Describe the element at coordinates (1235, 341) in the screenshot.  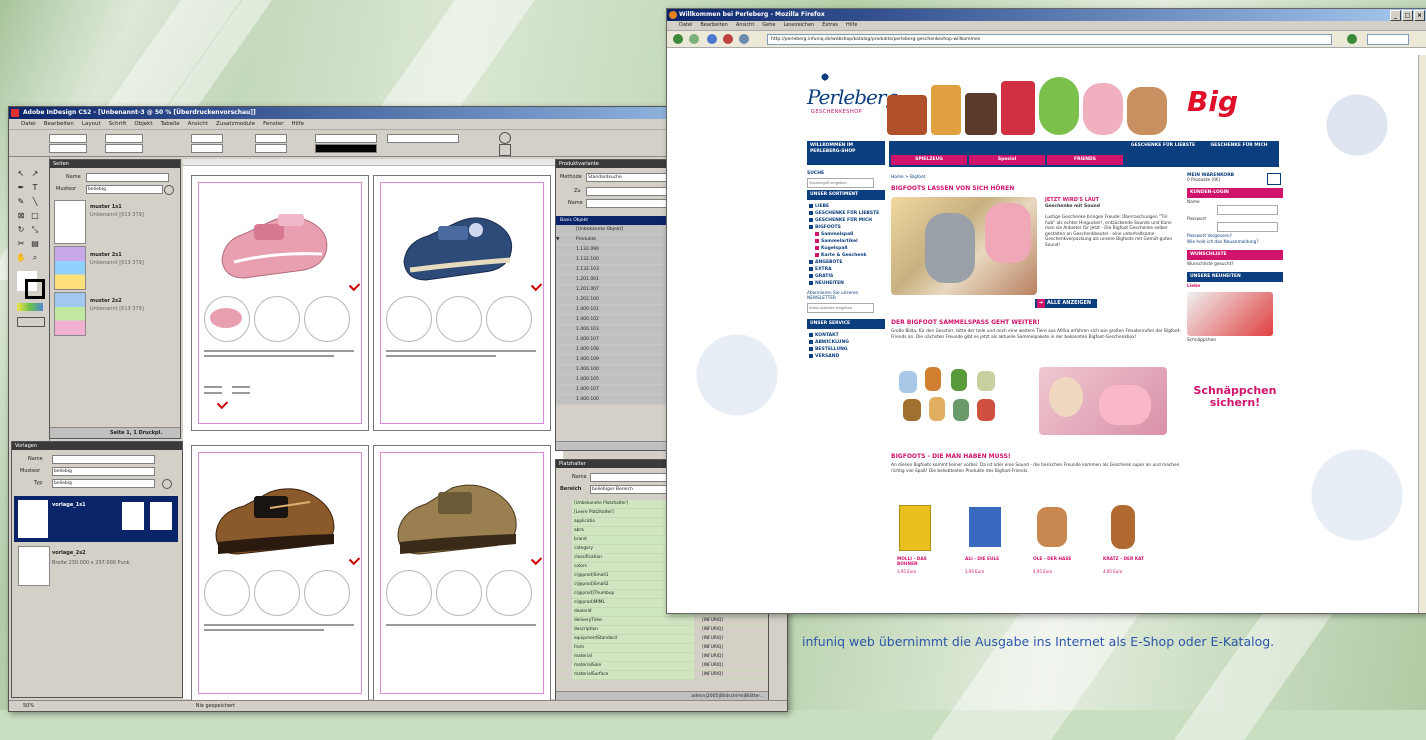
I see `news-subitem: Schnäppchen` at that location.